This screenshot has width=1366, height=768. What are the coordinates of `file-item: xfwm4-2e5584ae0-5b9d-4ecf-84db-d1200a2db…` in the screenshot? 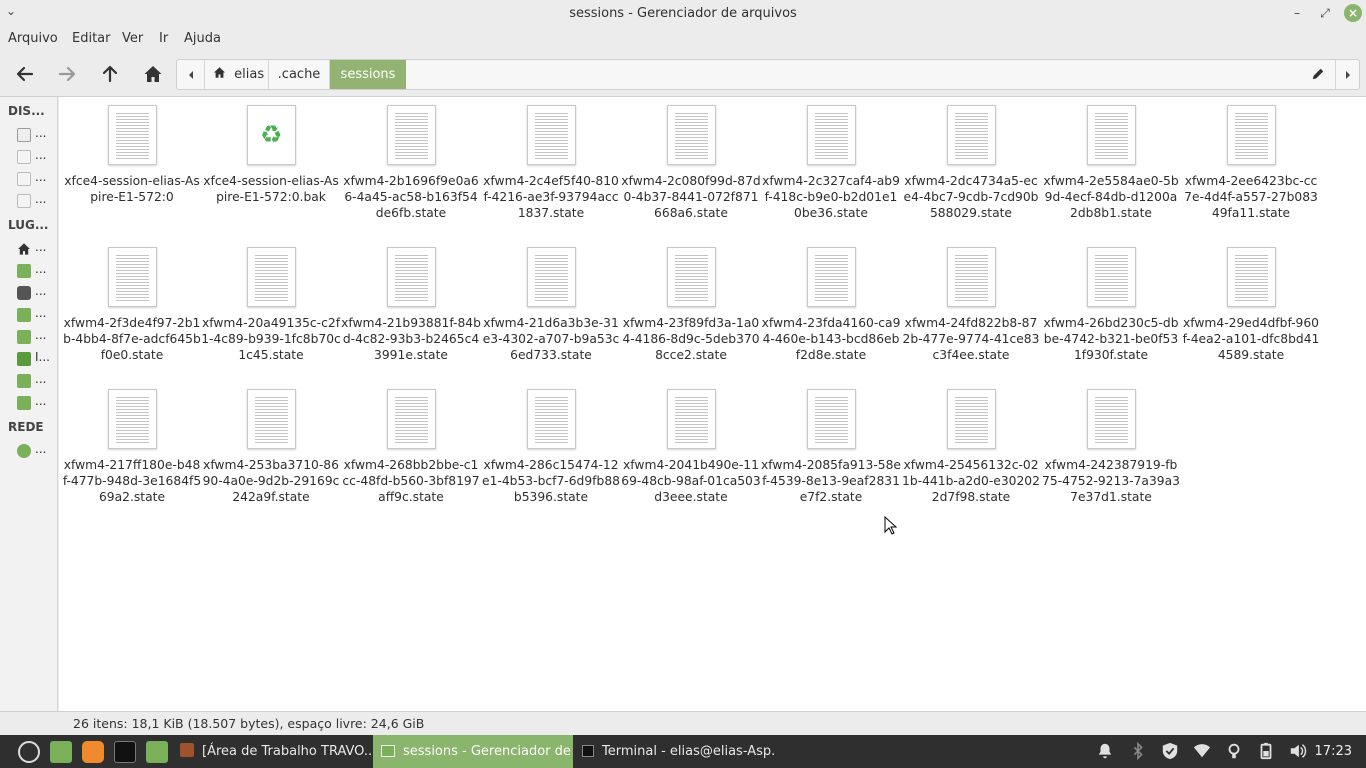 It's located at (1111, 167).